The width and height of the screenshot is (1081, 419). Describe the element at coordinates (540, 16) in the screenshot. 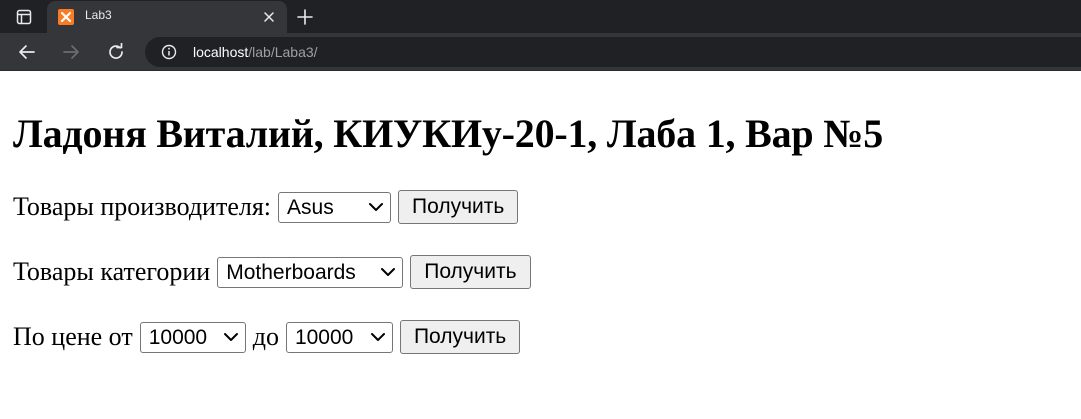

I see `browser-tab-bar: Lab3` at that location.